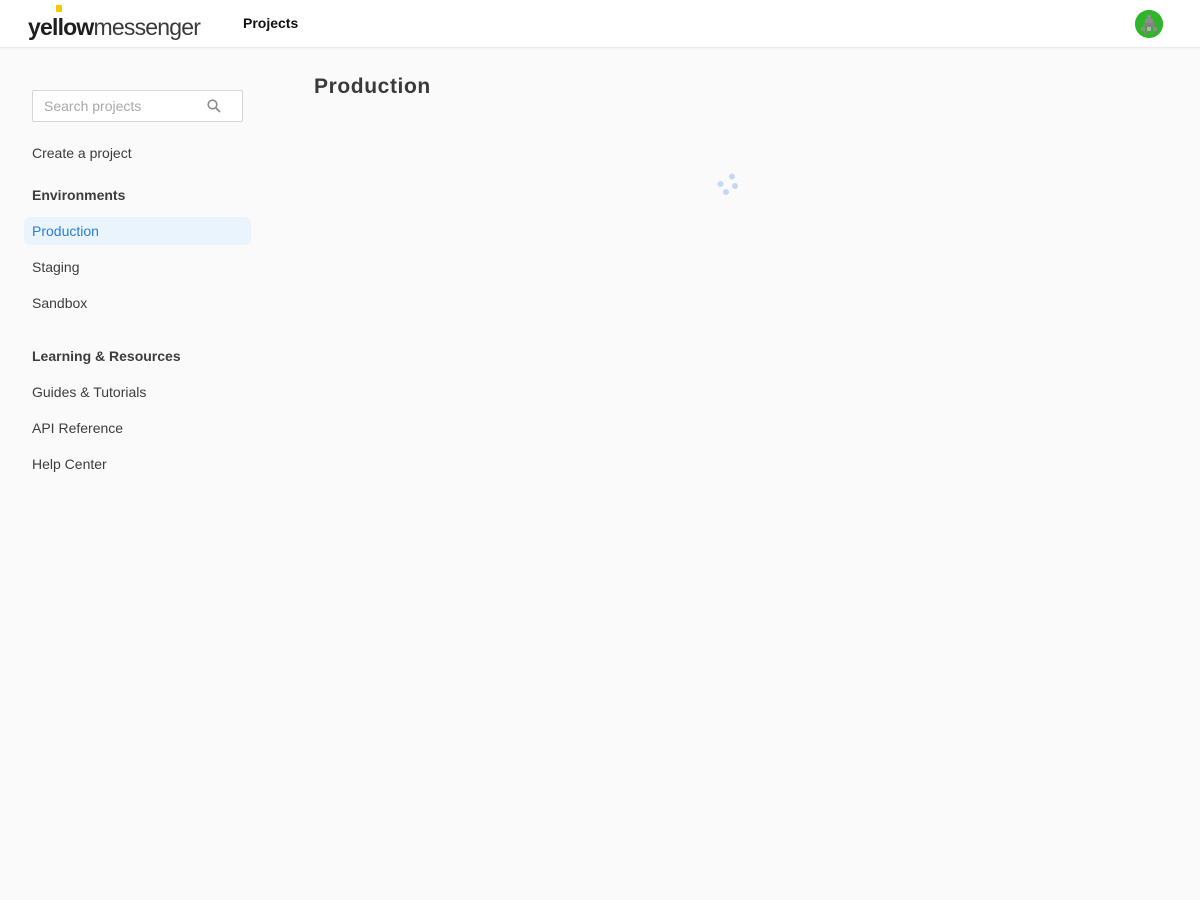  What do you see at coordinates (89, 392) in the screenshot?
I see `guides-tutorials-link: Guides & Tutorials` at bounding box center [89, 392].